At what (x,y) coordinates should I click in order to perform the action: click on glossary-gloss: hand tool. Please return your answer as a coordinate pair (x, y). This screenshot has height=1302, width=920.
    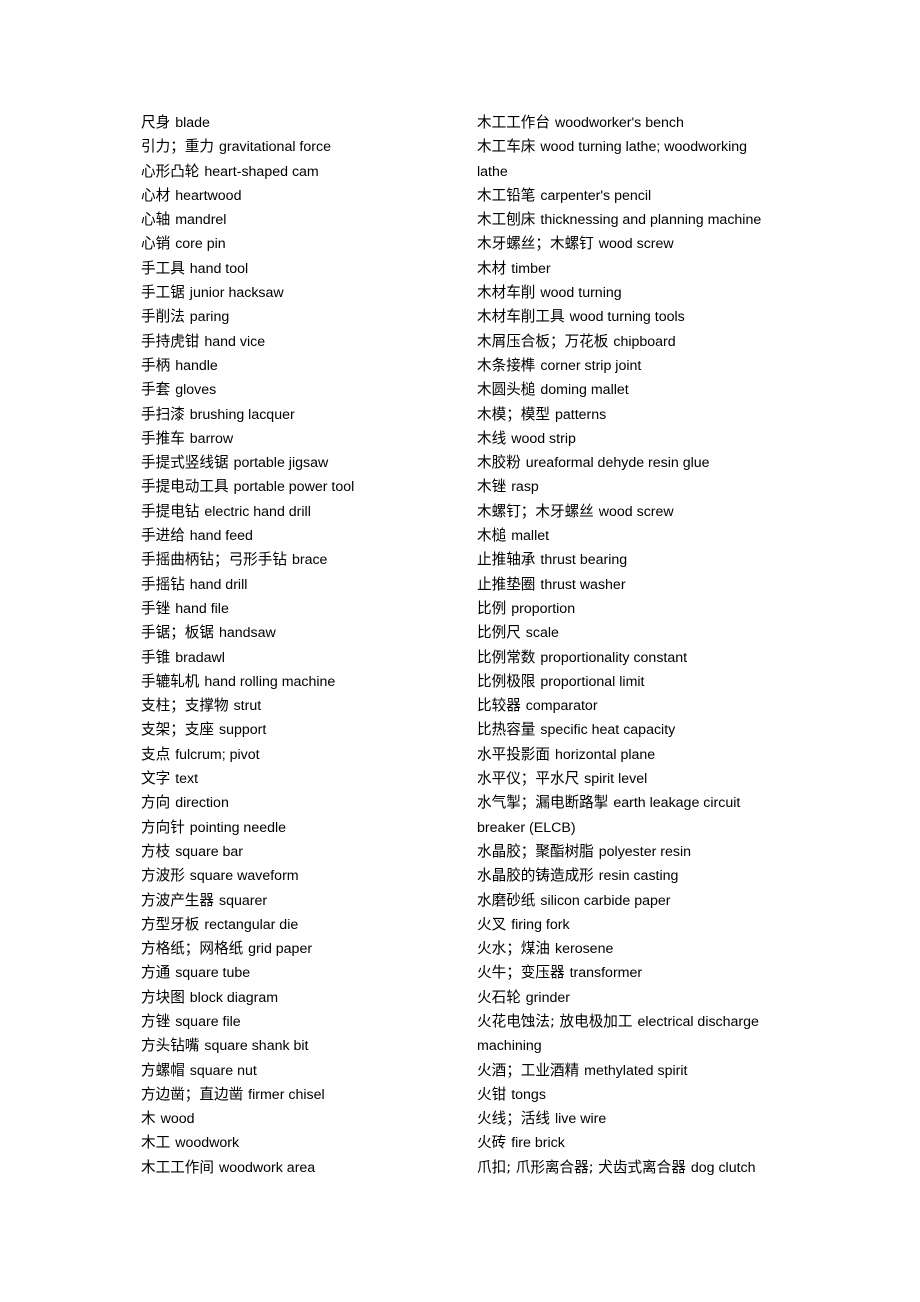
    Looking at the image, I should click on (219, 268).